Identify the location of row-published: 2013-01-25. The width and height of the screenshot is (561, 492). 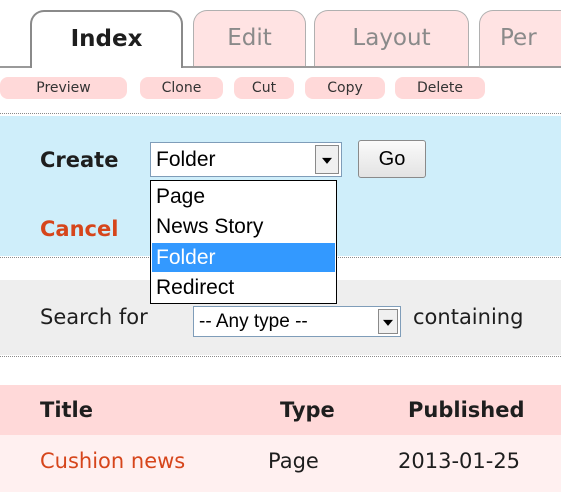
(459, 461).